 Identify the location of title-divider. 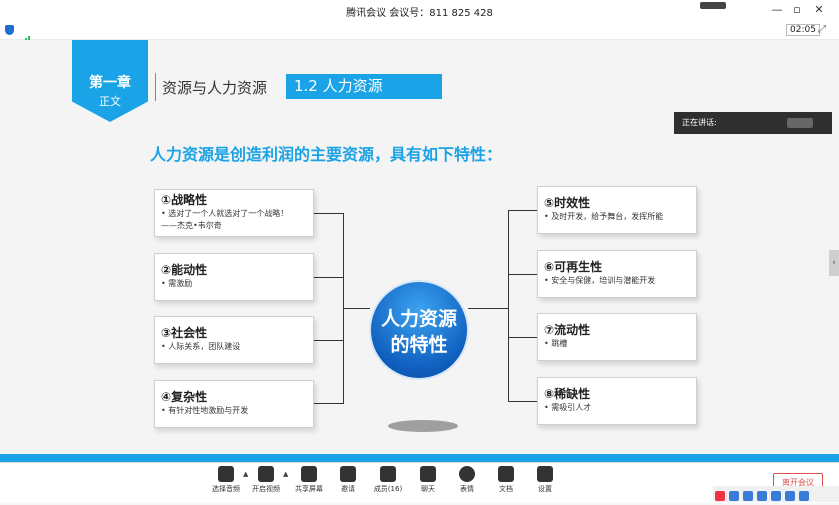
(155, 87).